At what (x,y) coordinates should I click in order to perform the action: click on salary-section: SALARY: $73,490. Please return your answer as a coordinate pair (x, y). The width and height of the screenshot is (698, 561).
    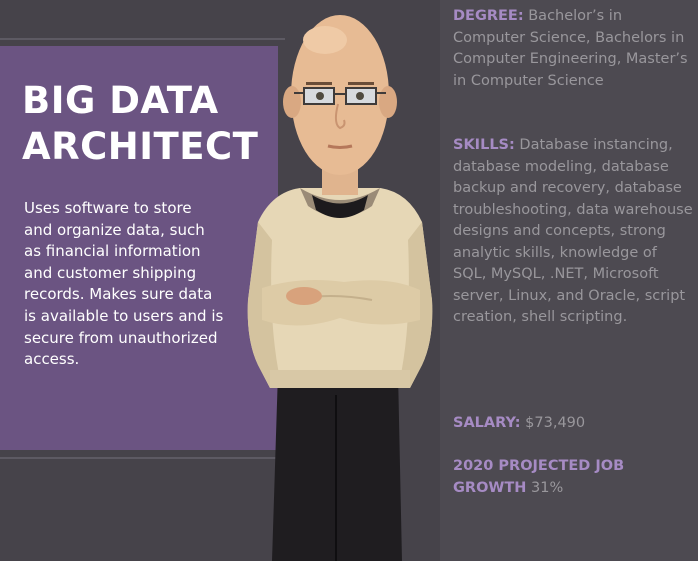
    Looking at the image, I should click on (573, 424).